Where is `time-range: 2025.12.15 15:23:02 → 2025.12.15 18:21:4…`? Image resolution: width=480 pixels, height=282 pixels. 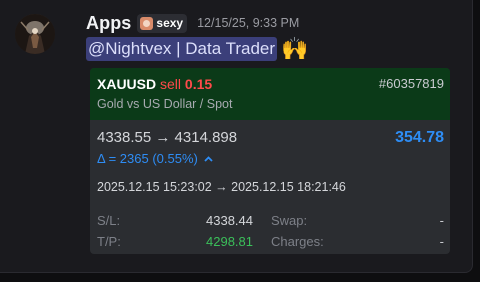 time-range: 2025.12.15 15:23:02 → 2025.12.15 18:21:4… is located at coordinates (221, 187).